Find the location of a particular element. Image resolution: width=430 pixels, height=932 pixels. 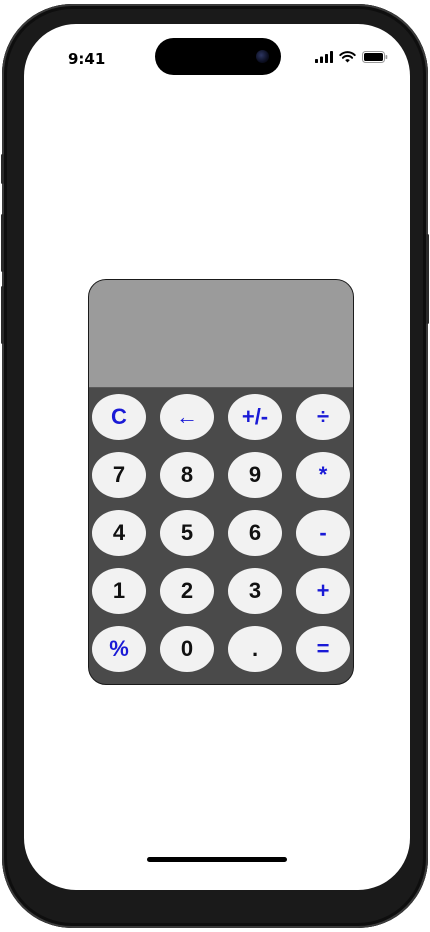

battery-icon is located at coordinates (375, 57).